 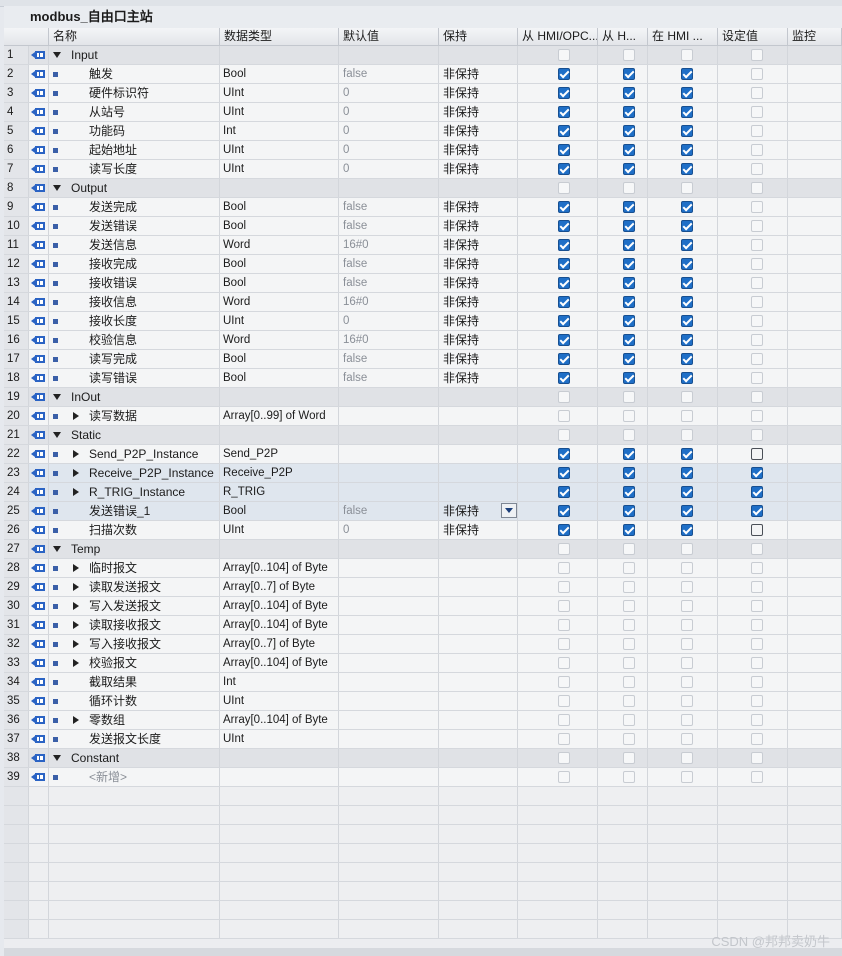 What do you see at coordinates (389, 340) in the screenshot?
I see `default-value-cell: 16#0` at bounding box center [389, 340].